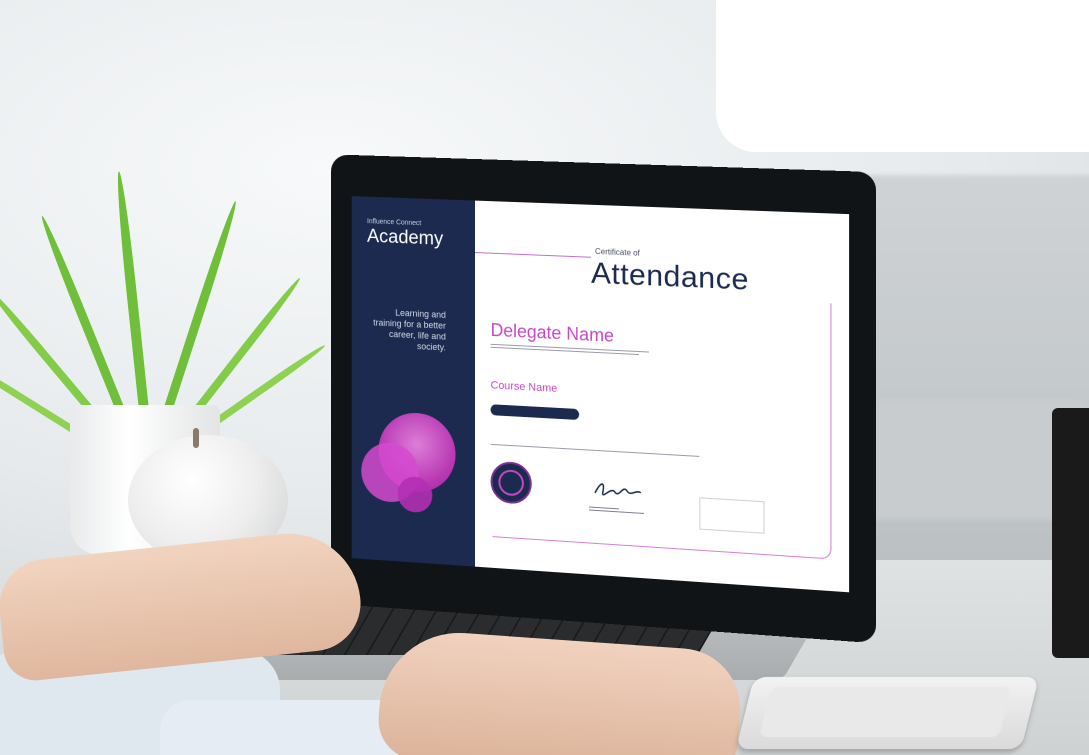 The width and height of the screenshot is (1089, 755). I want to click on certificate-heading: Attendance, so click(670, 276).